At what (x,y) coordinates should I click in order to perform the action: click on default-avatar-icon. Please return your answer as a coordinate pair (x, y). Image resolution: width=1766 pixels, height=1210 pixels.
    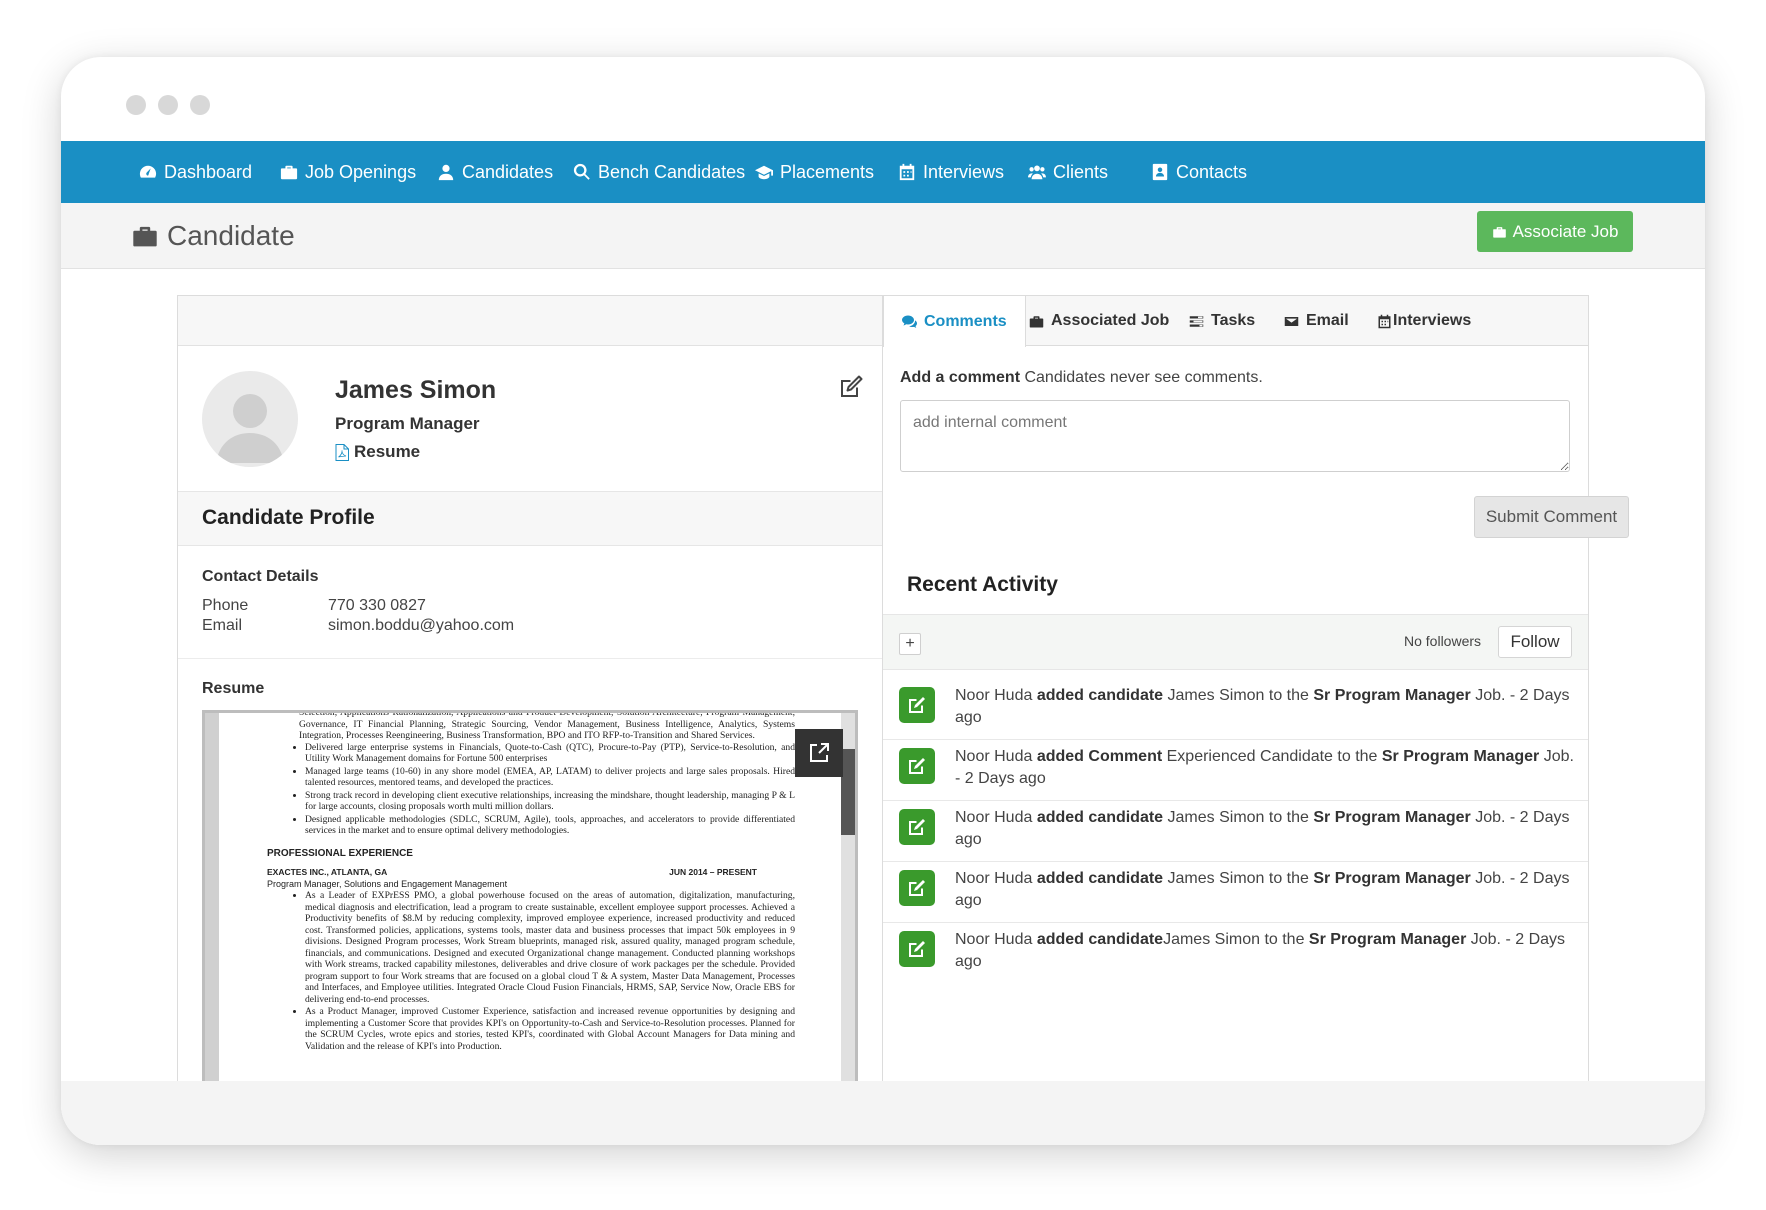
    Looking at the image, I should click on (250, 428).